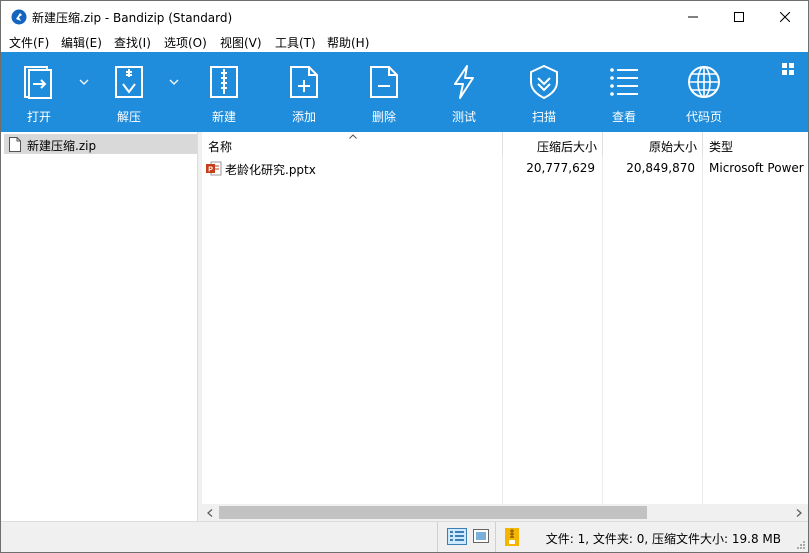  Describe the element at coordinates (241, 42) in the screenshot. I see `menu-view: 视图(V)` at that location.